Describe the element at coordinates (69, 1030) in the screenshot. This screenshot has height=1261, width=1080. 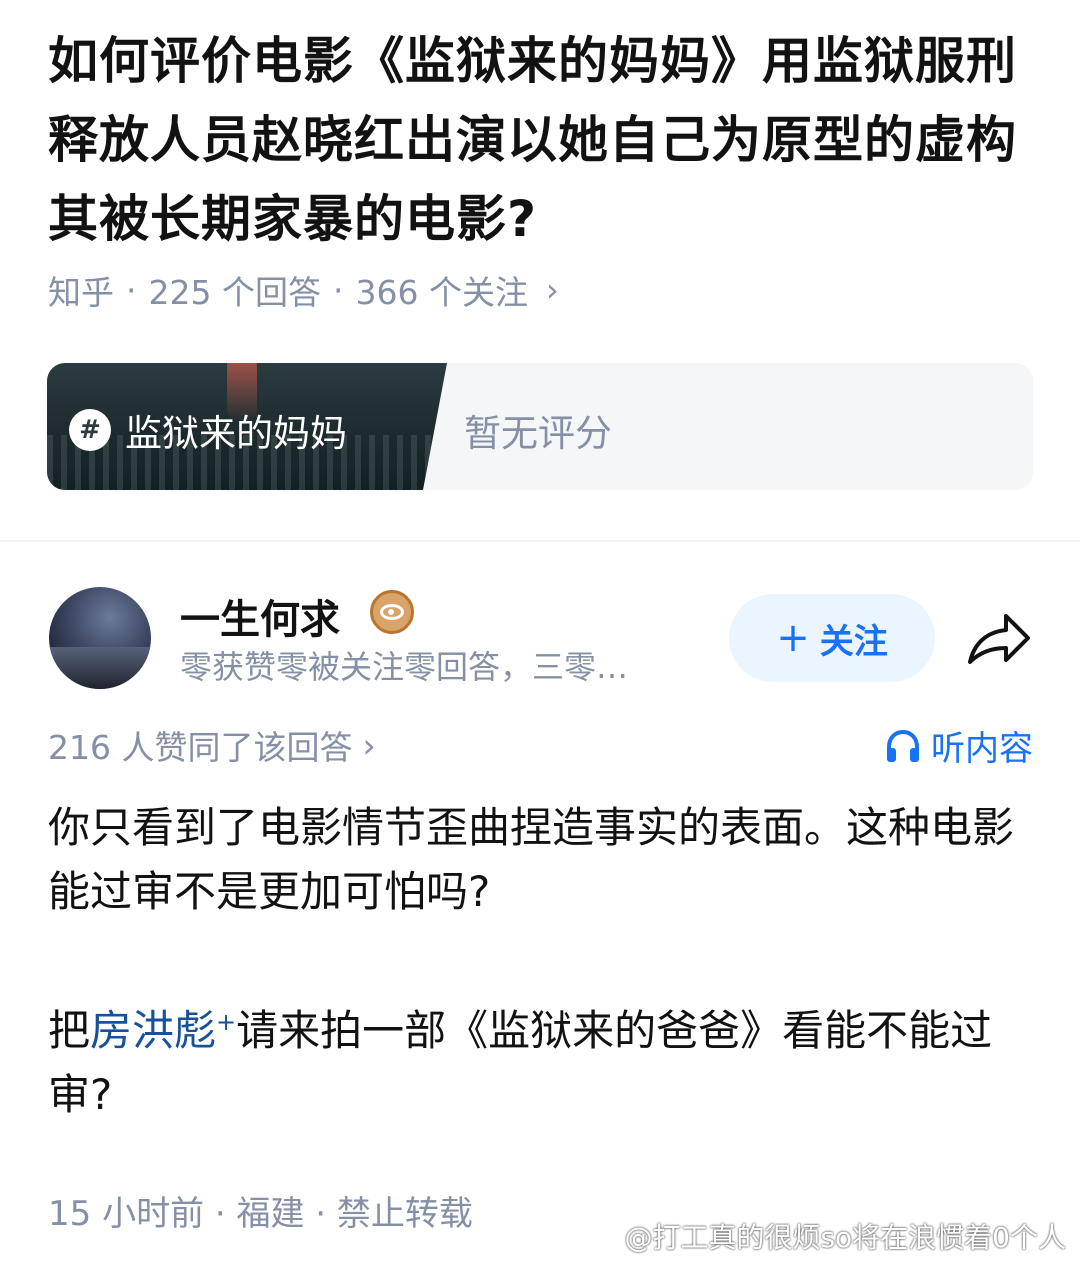
I see `paragraph-text: 把` at that location.